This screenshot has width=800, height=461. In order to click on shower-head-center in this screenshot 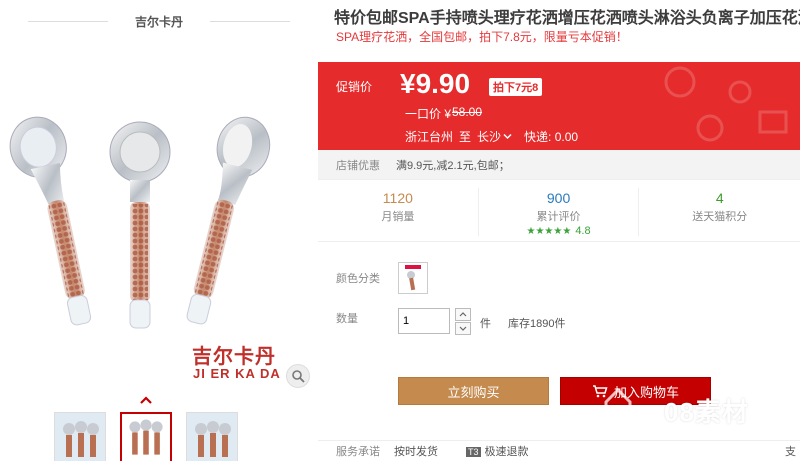, I will do `click(140, 225)`.